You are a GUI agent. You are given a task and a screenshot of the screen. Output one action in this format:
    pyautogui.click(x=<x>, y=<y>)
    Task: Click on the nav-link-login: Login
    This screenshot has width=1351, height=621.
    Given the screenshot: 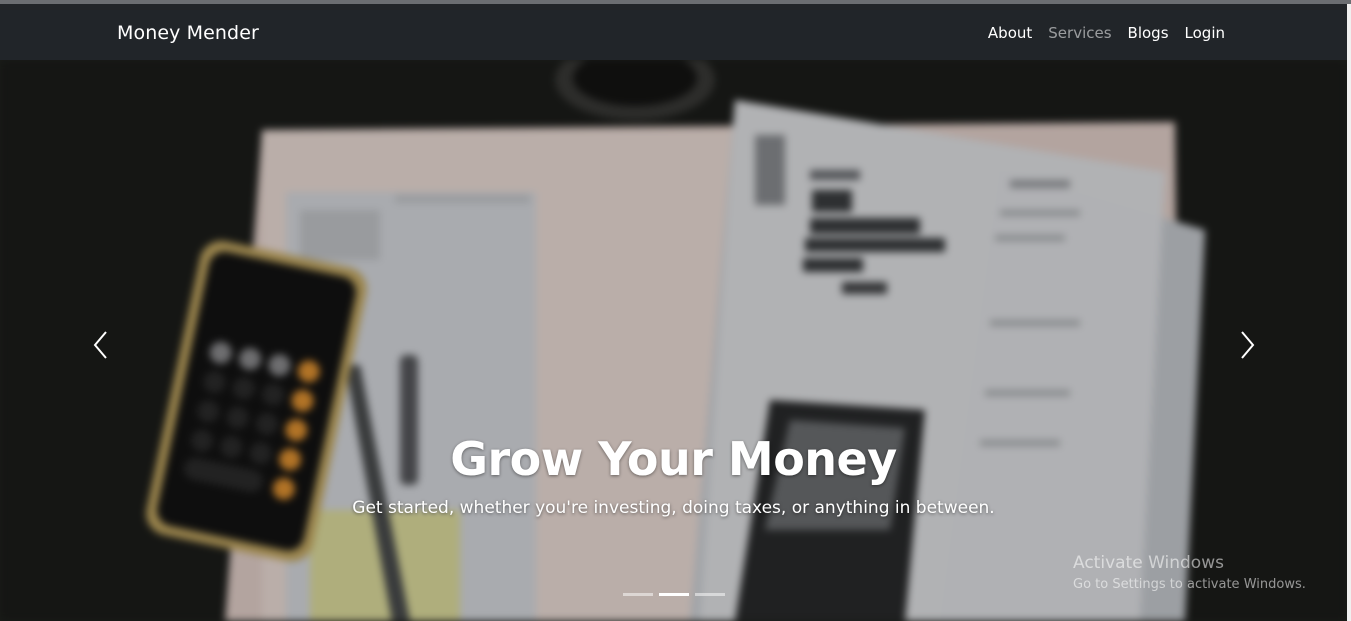 What is the action you would take?
    pyautogui.click(x=1205, y=33)
    